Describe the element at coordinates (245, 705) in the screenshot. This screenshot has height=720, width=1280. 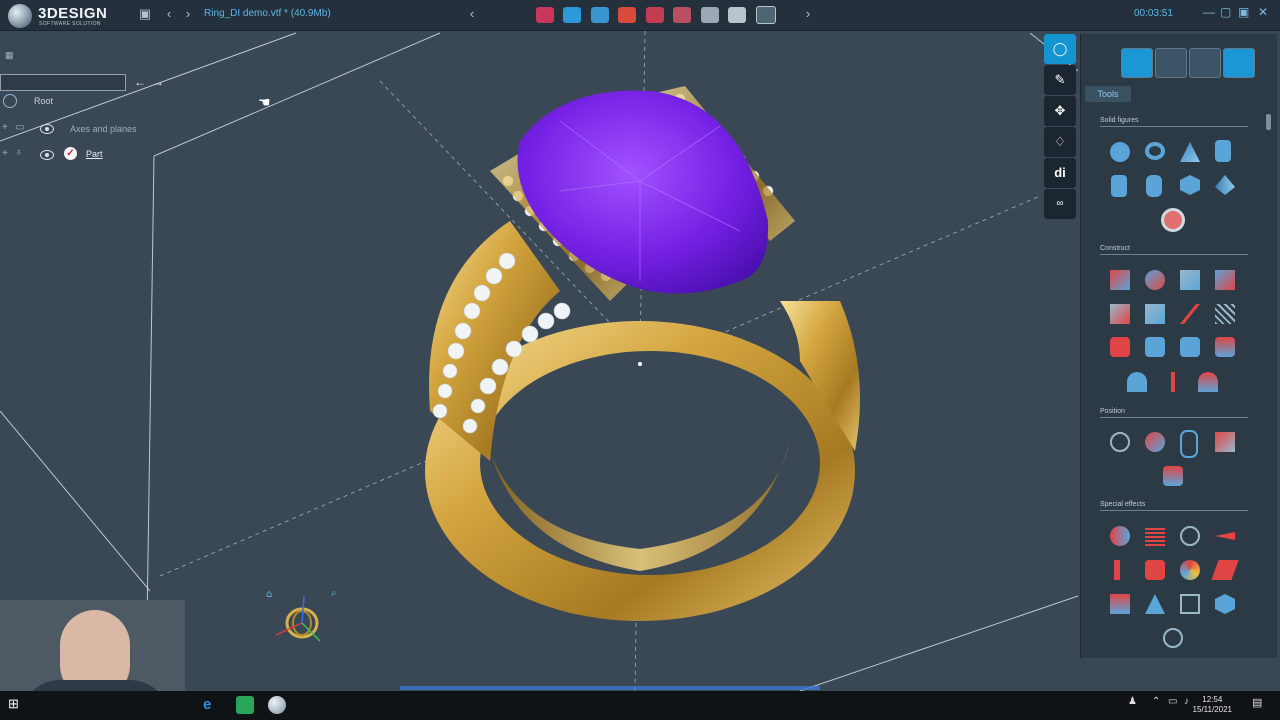
I see `store-icon` at that location.